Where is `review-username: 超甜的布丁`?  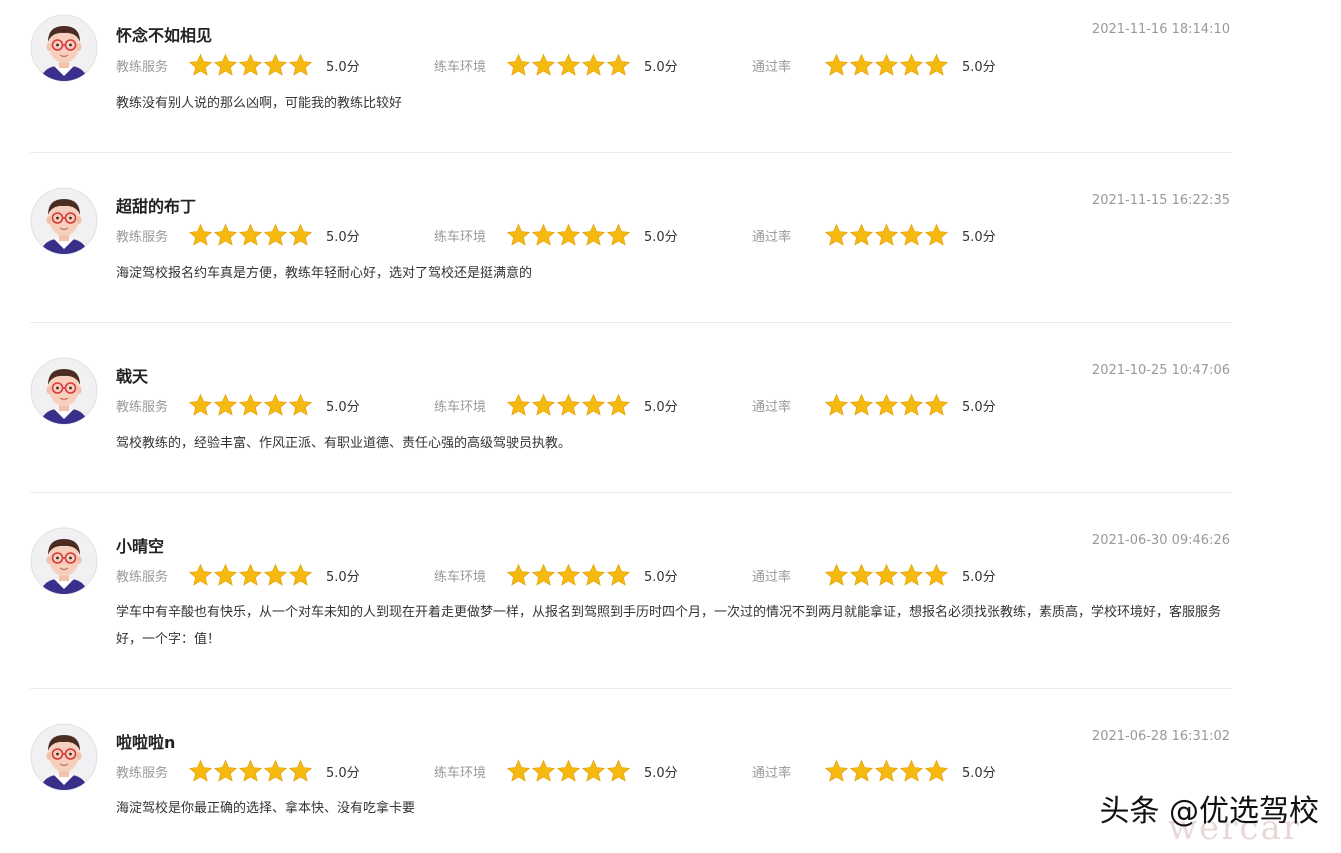
review-username: 超甜的布丁 is located at coordinates (156, 206).